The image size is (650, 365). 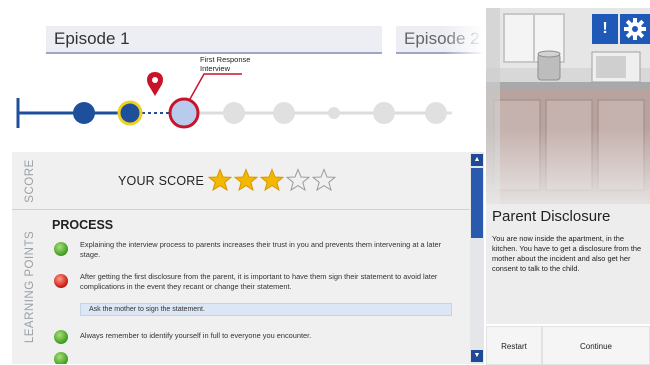 I want to click on continue-button: Continue, so click(x=596, y=345).